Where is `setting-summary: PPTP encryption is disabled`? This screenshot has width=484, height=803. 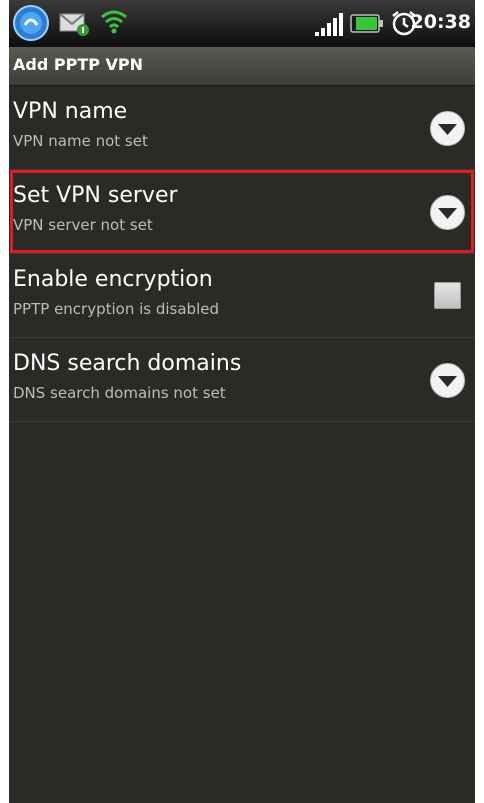 setting-summary: PPTP encryption is disabled is located at coordinates (116, 309).